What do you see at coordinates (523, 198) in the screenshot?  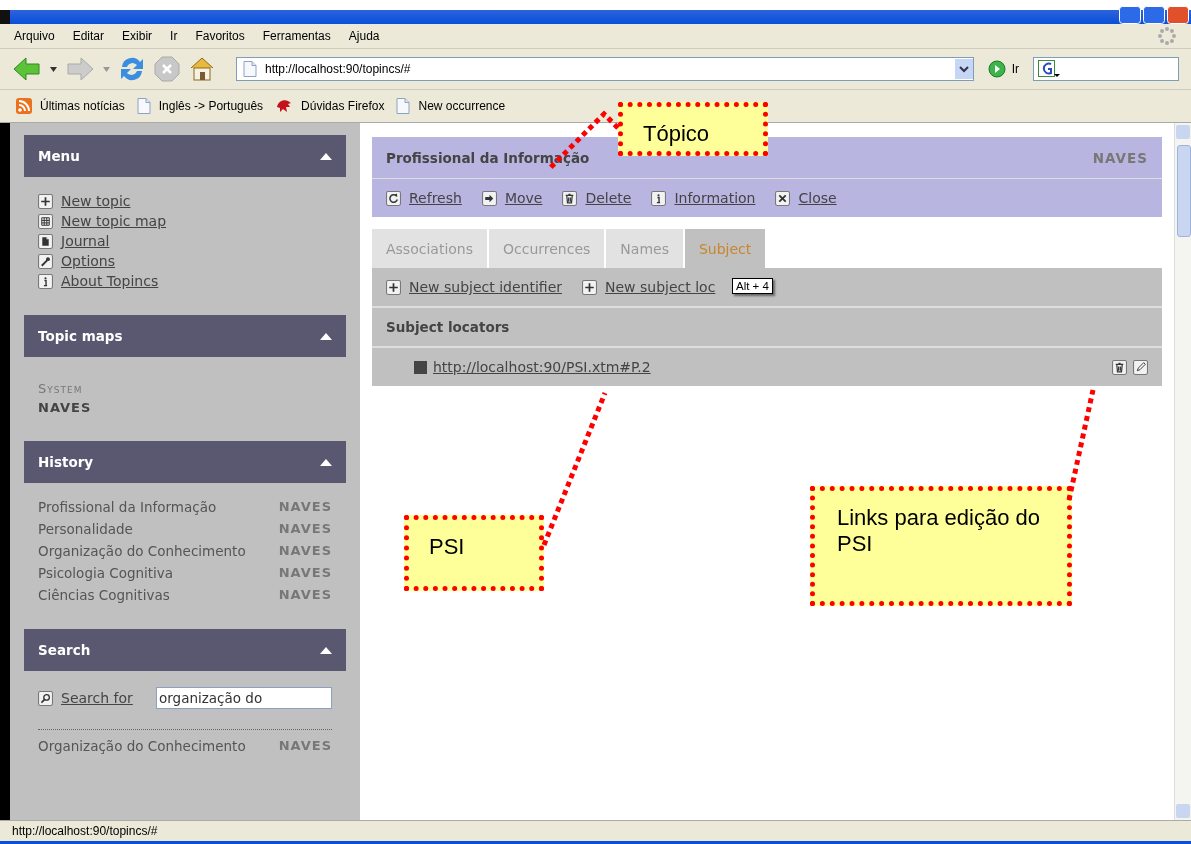 I see `action-link: Move` at bounding box center [523, 198].